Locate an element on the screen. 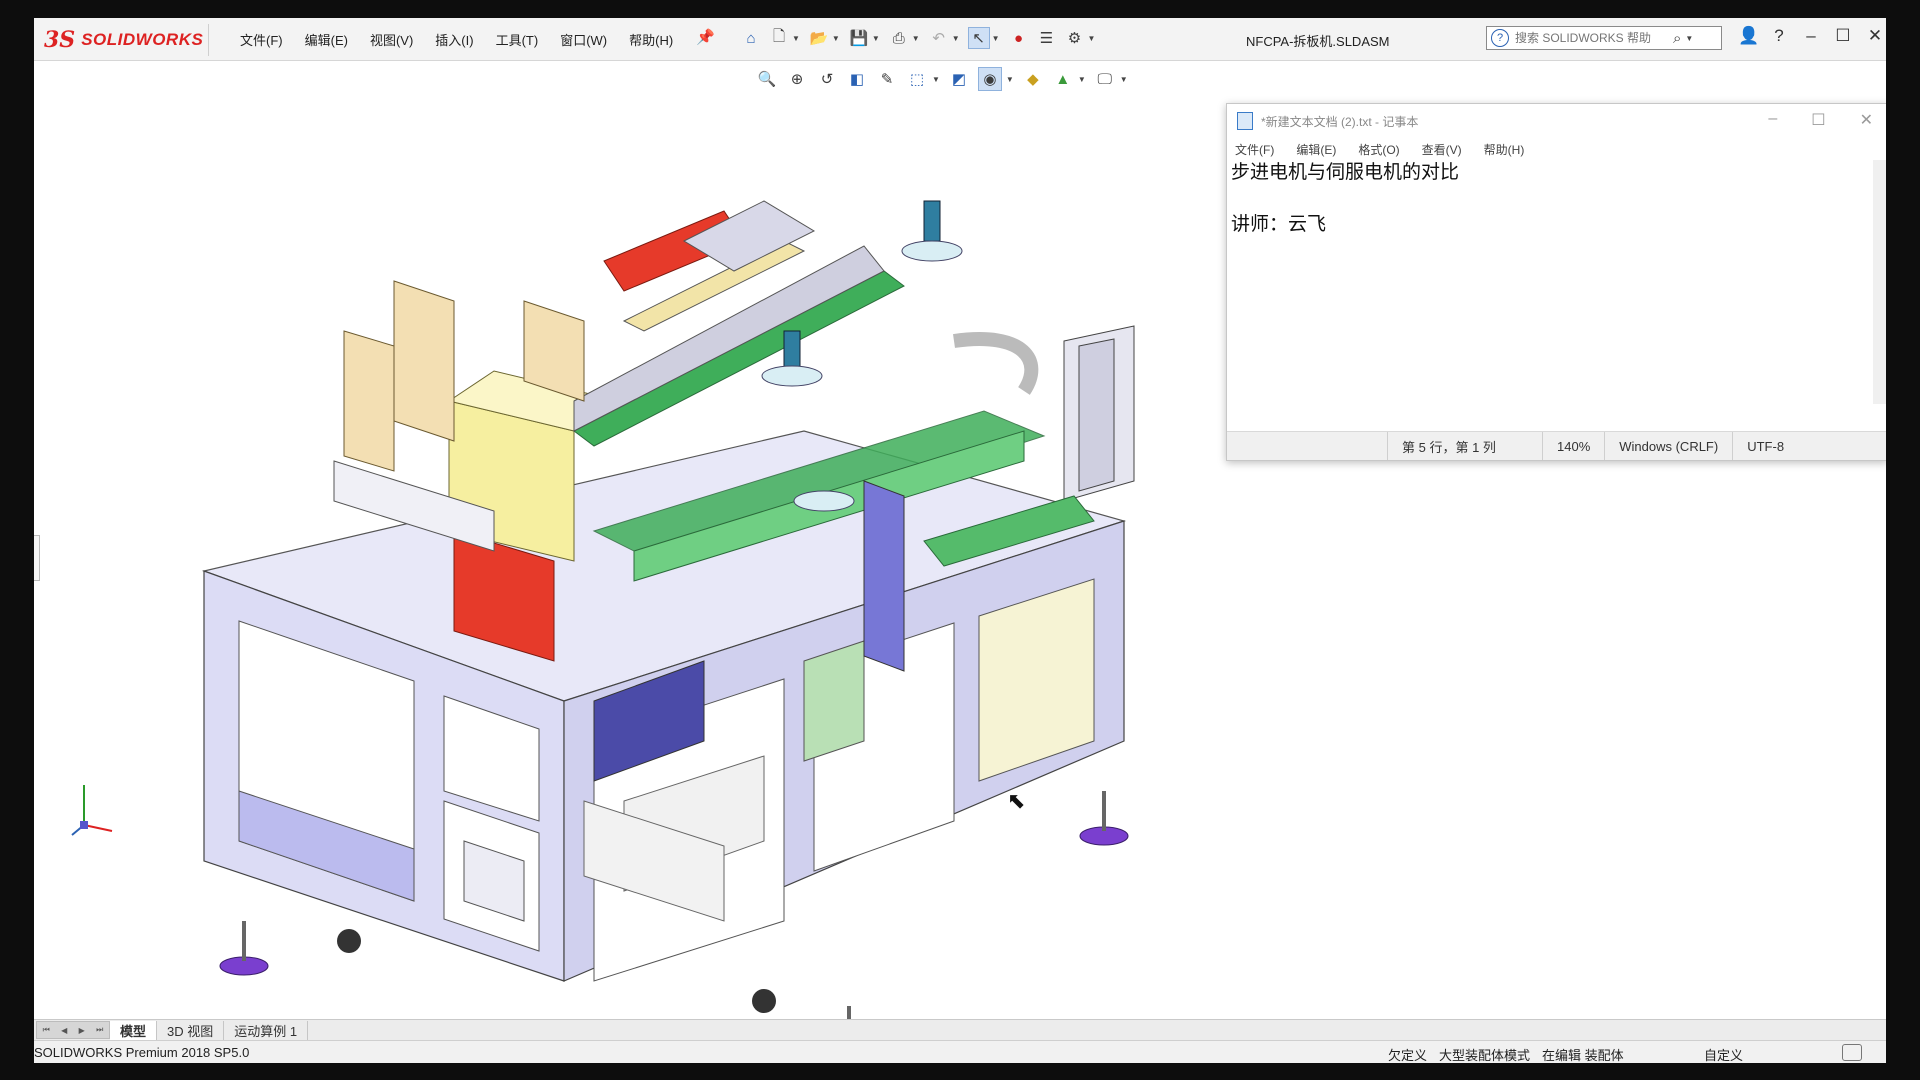 The image size is (1920, 1080). help-icon: ? is located at coordinates (1779, 36).